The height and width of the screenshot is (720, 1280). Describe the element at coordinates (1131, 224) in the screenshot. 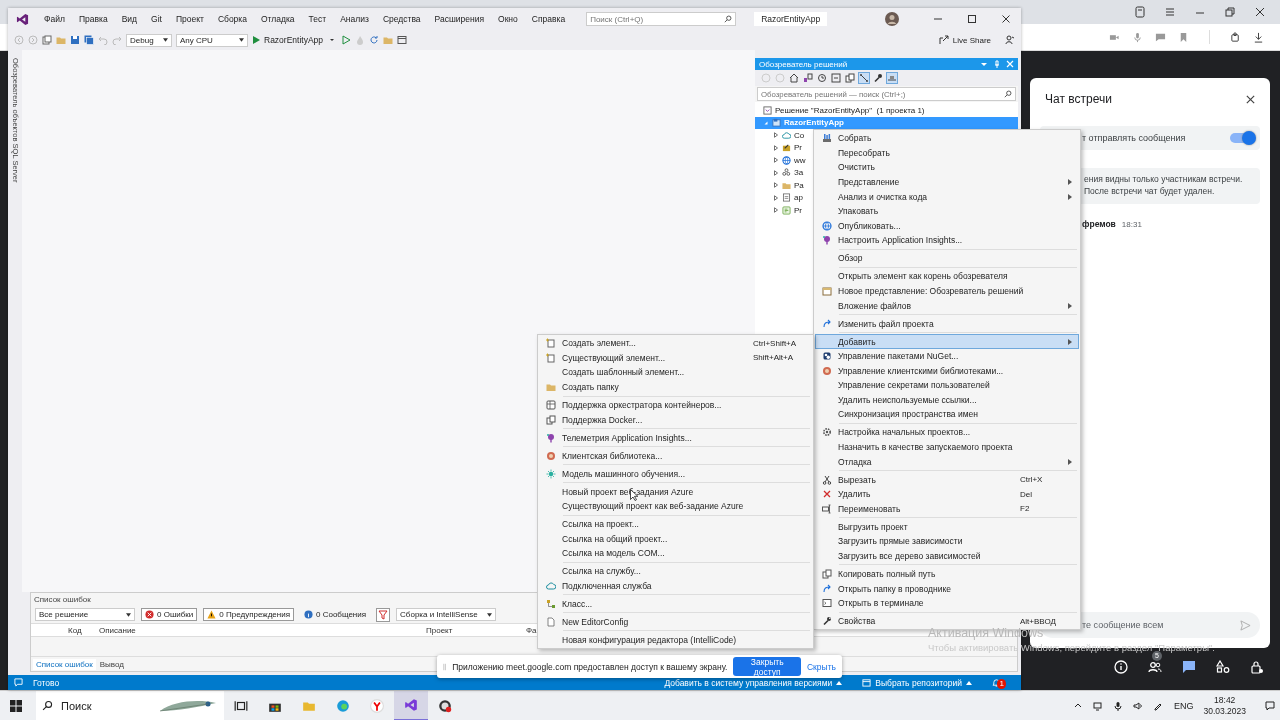

I see `message-time: 18:31` at that location.